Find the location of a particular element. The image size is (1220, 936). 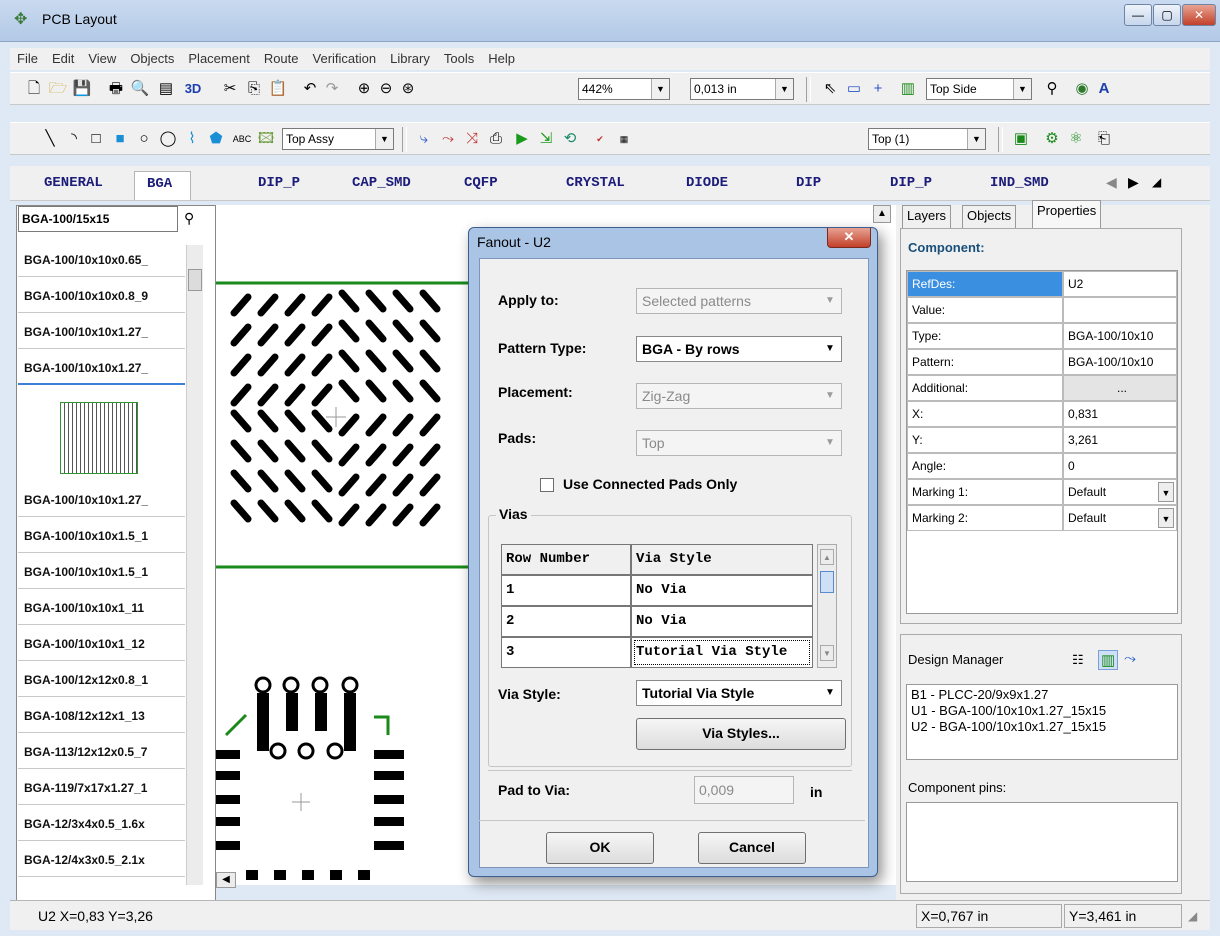

prop-value-refdes: U2 is located at coordinates (1120, 284).